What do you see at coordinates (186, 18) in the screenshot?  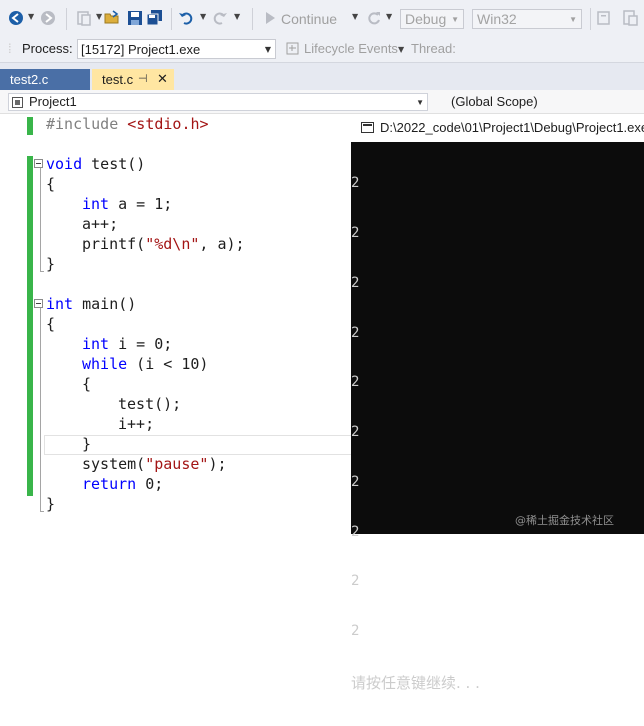 I see `undo-icon` at bounding box center [186, 18].